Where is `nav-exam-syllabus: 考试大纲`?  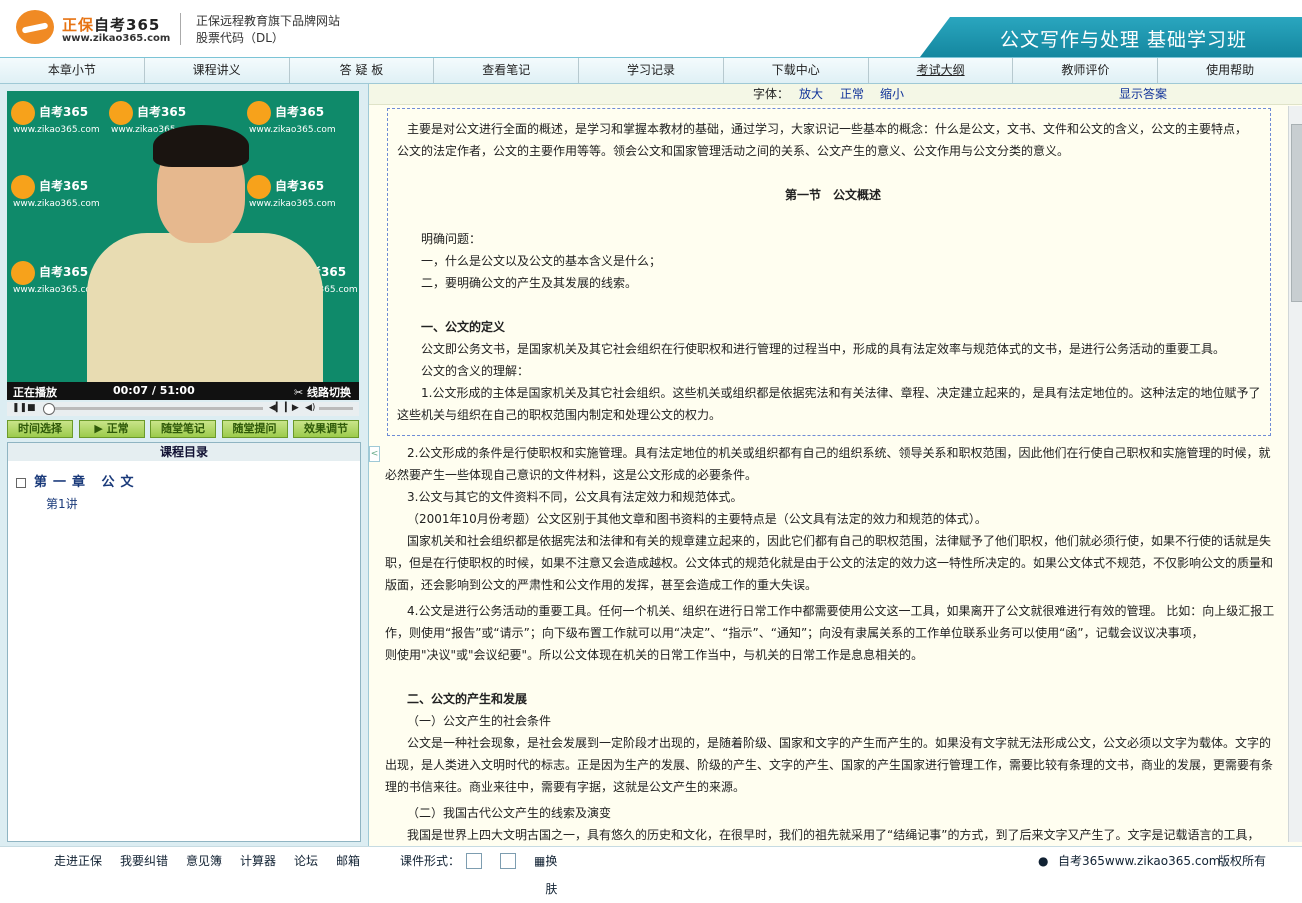
nav-exam-syllabus: 考试大纲 is located at coordinates (941, 70).